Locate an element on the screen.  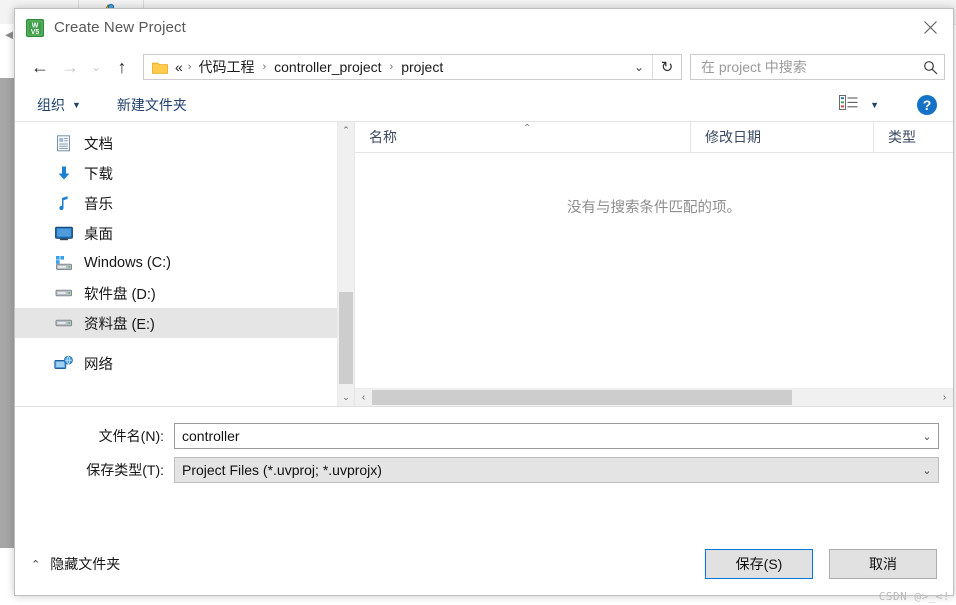
up-button: ↑ is located at coordinates (122, 67).